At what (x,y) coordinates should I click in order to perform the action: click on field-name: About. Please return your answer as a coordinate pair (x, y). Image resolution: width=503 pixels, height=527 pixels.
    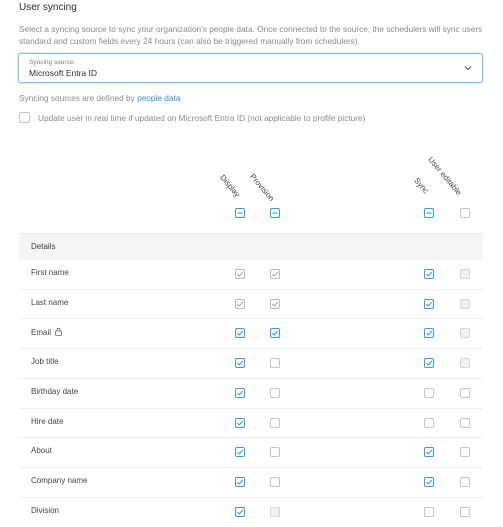
    Looking at the image, I should click on (41, 450).